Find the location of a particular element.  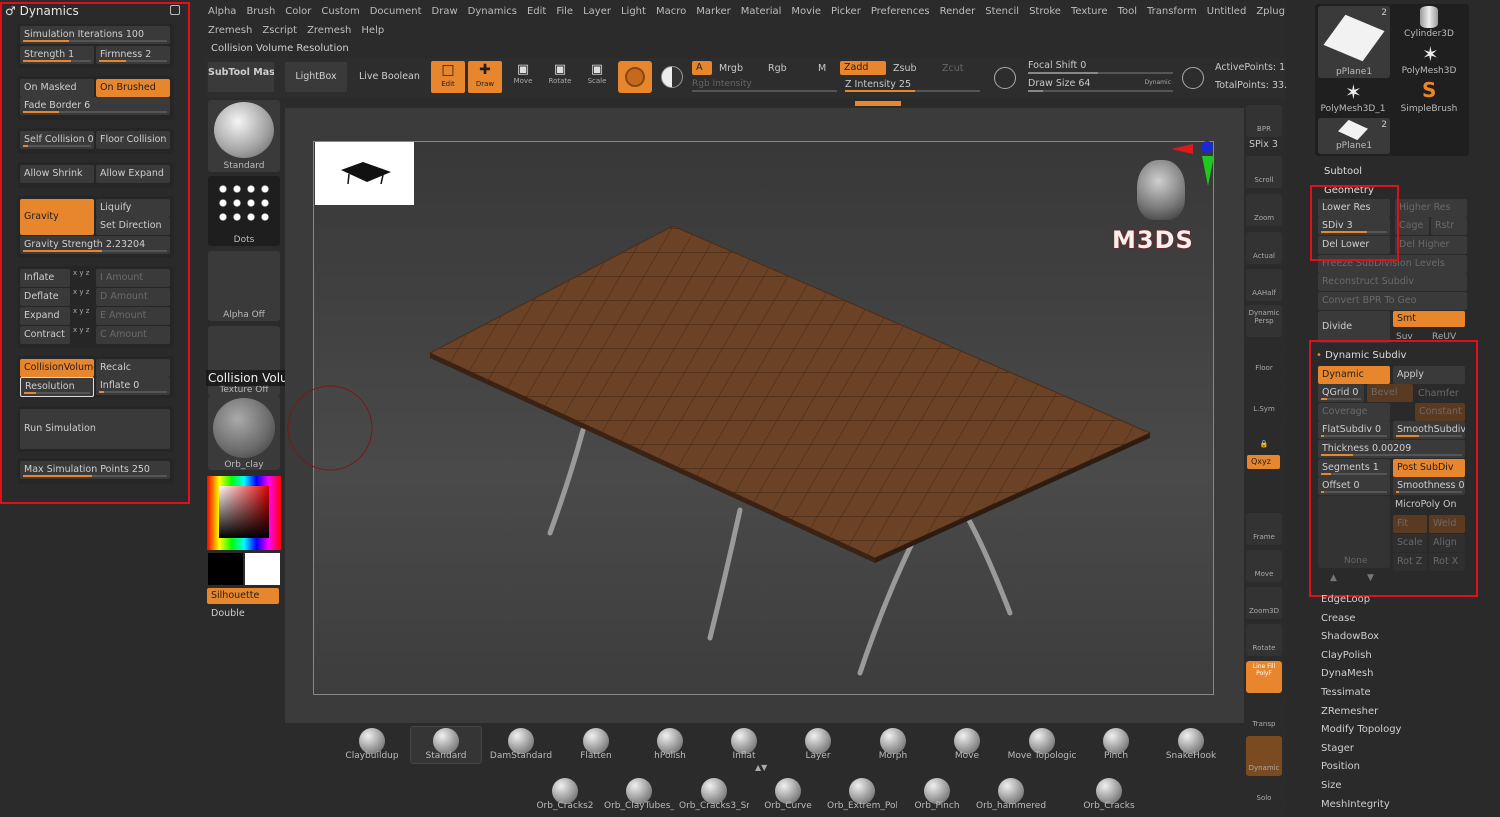

subtool-menu-item: ZRemesher is located at coordinates (1349, 711).